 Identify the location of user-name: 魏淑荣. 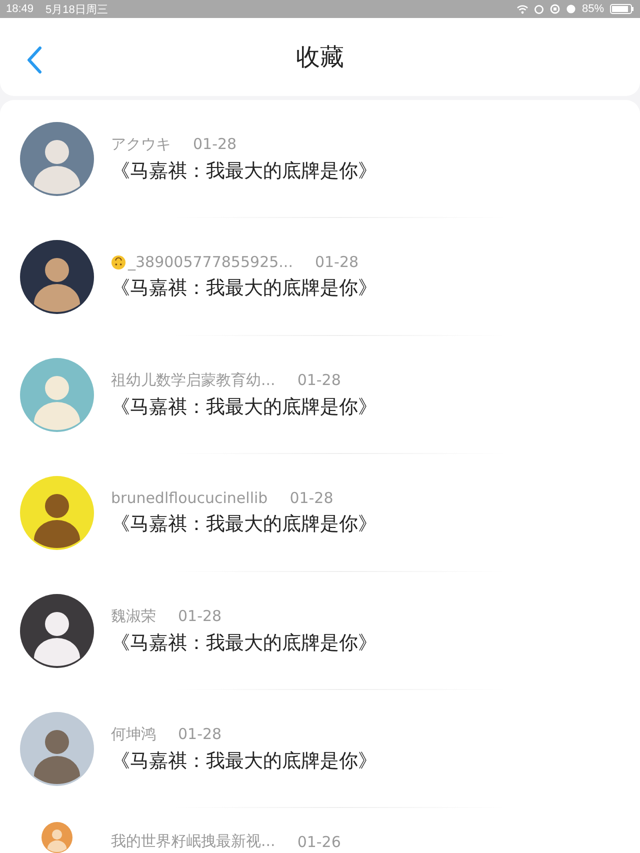
(133, 616).